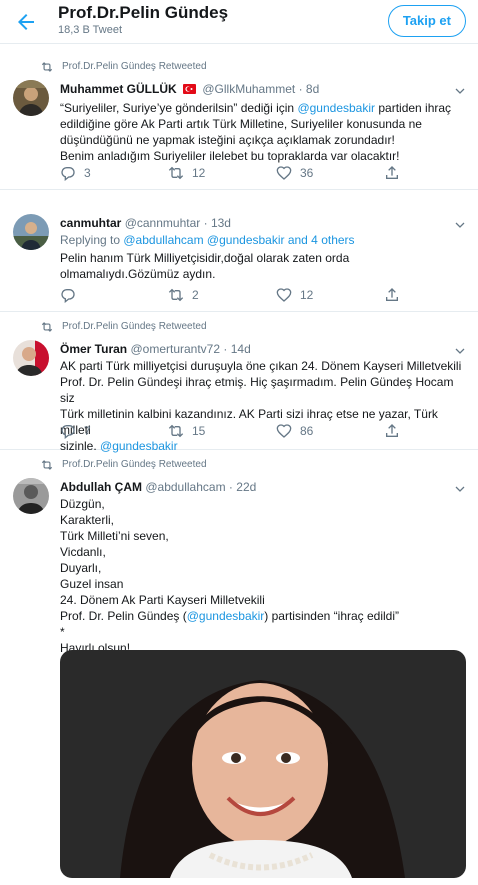 This screenshot has height=885, width=478. What do you see at coordinates (143, 12) in the screenshot?
I see `profile-name: Prof.Dr.Pelin Gündeş` at bounding box center [143, 12].